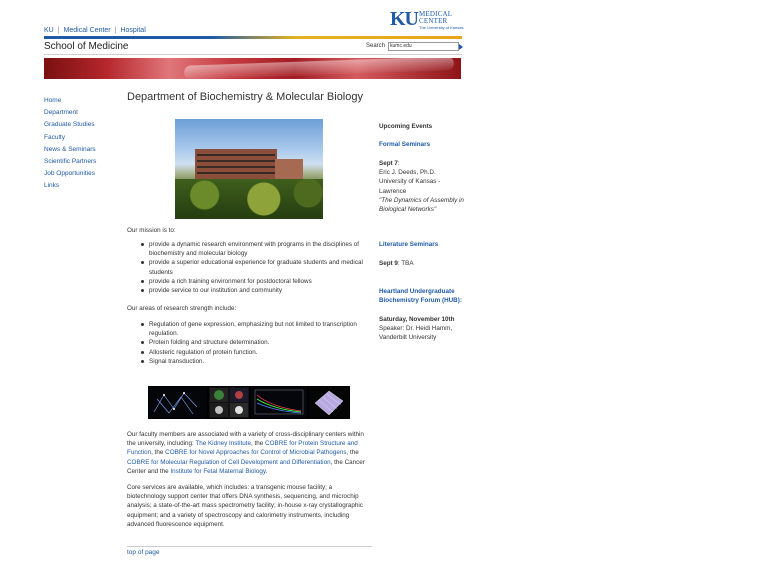 The width and height of the screenshot is (768, 576). I want to click on nav-item-department: Department, so click(70, 113).